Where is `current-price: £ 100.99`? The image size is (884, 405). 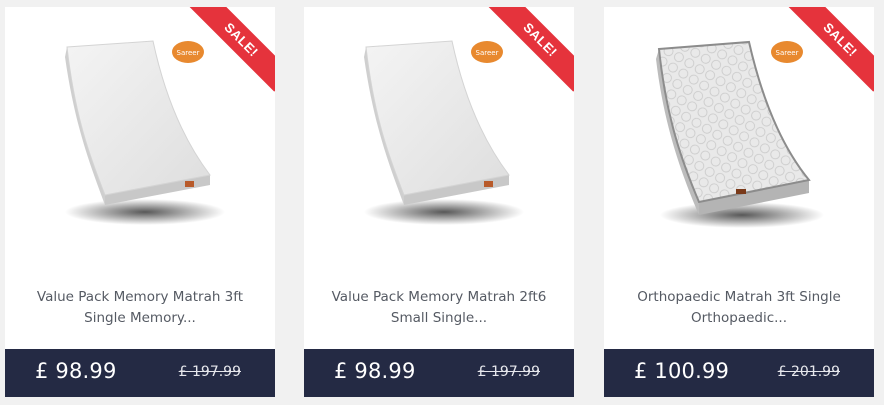 current-price: £ 100.99 is located at coordinates (682, 371).